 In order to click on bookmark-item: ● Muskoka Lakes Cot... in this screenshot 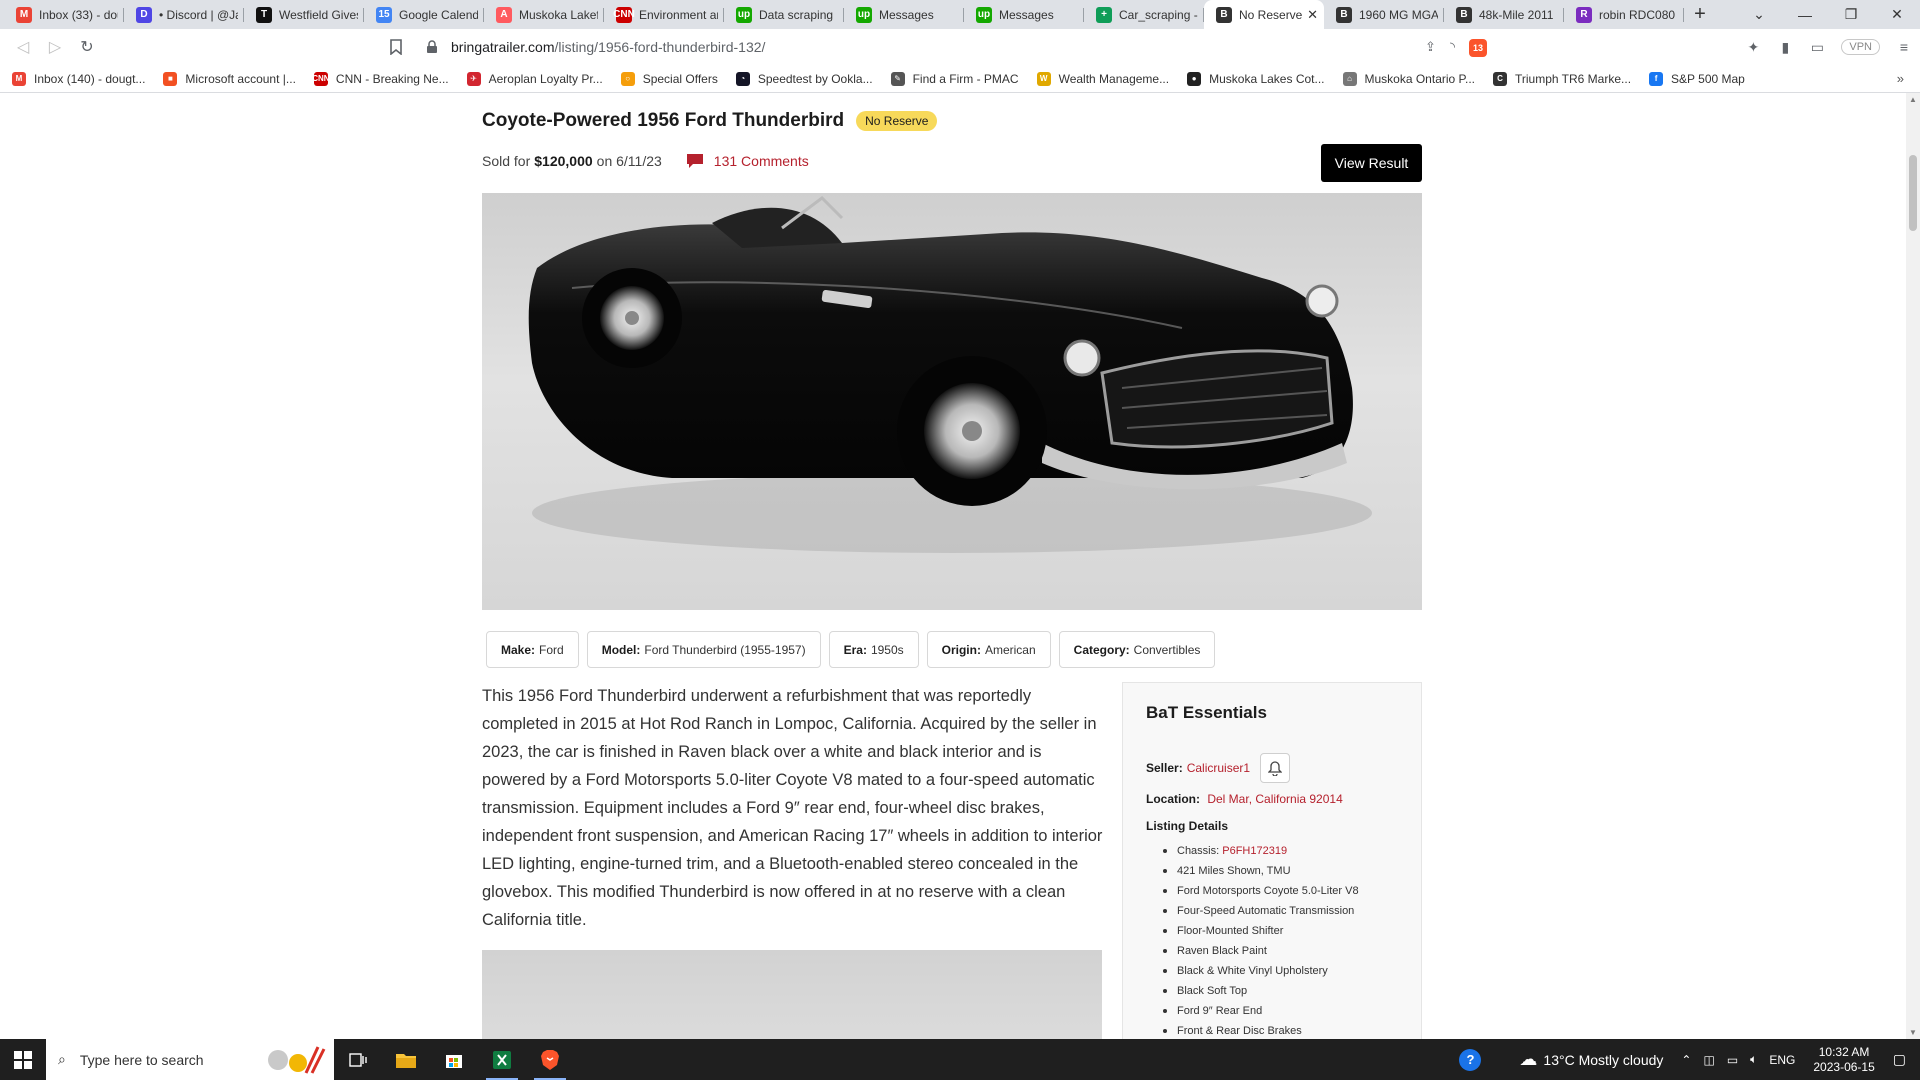, I will do `click(1256, 78)`.